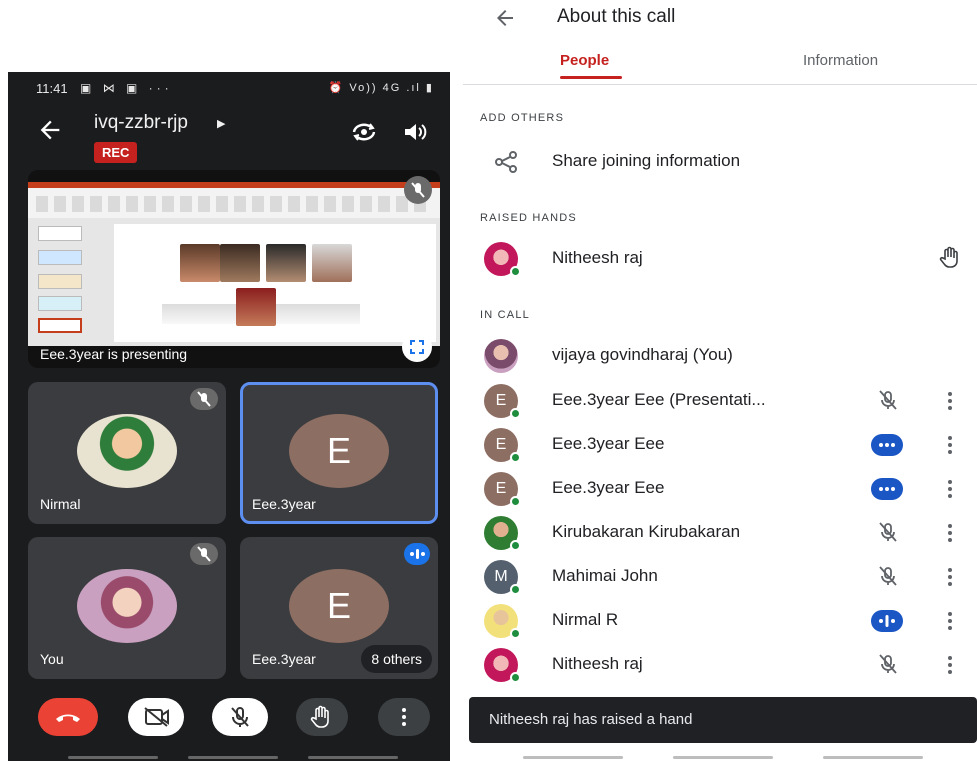  I want to click on participant-name: Kirubakaran Kirubakaran, so click(646, 531).